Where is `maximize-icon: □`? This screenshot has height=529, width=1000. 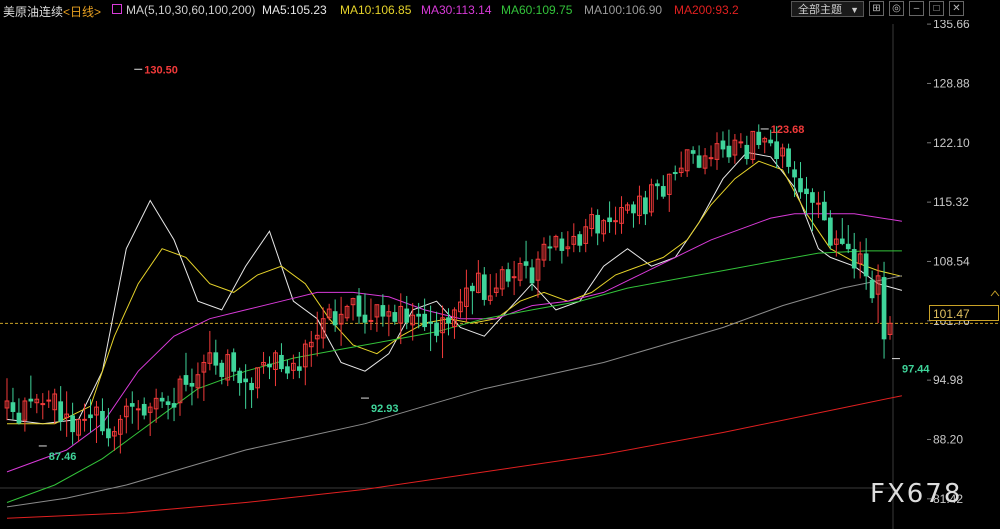
maximize-icon: □ is located at coordinates (936, 8).